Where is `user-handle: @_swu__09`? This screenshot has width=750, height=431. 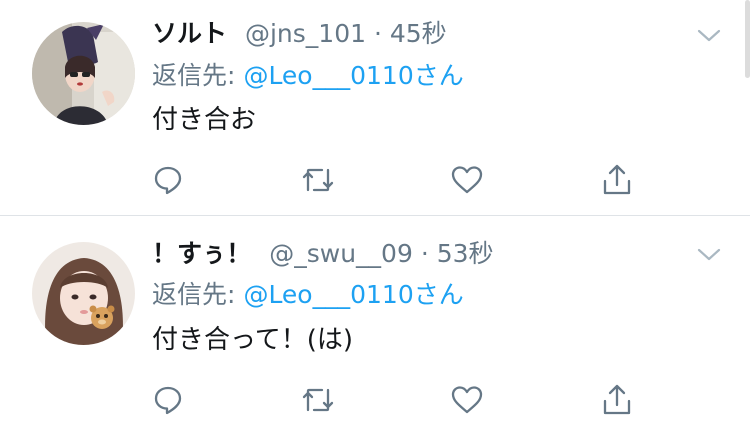 user-handle: @_swu__09 is located at coordinates (341, 253).